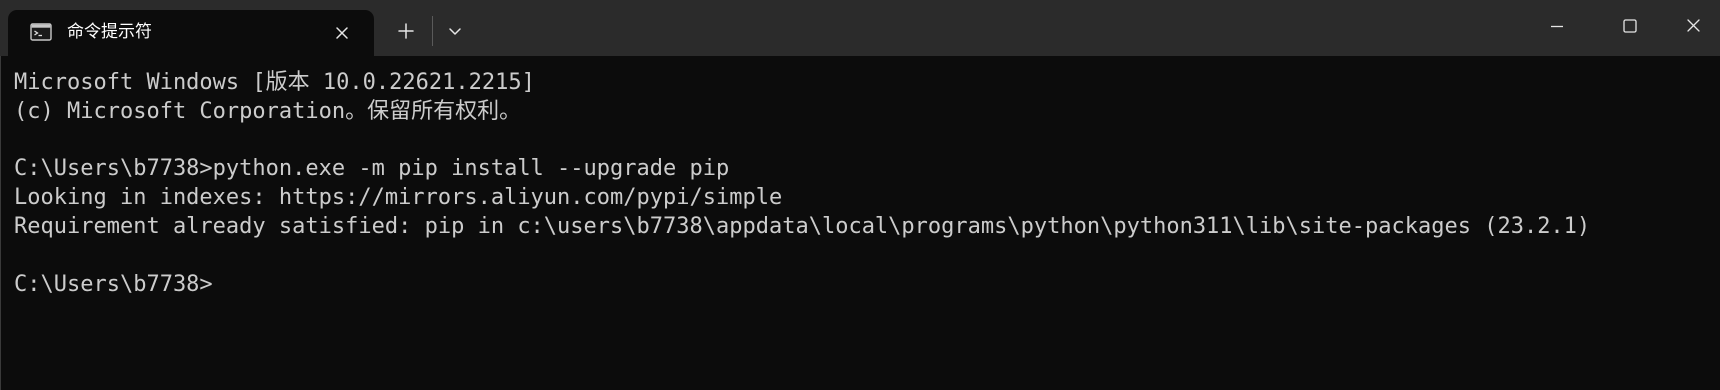 The image size is (1720, 390). I want to click on tab-title: 命令提示符, so click(109, 32).